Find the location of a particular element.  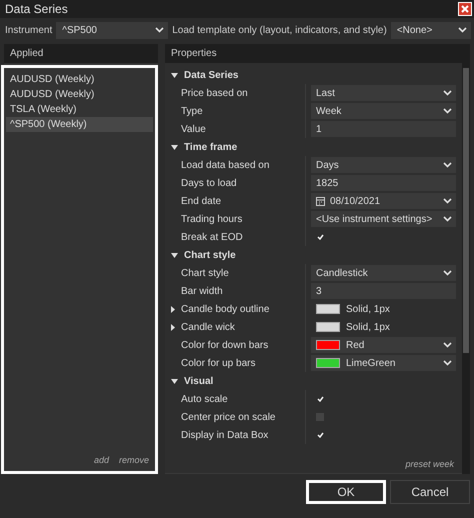

input-field: 3 is located at coordinates (383, 291).